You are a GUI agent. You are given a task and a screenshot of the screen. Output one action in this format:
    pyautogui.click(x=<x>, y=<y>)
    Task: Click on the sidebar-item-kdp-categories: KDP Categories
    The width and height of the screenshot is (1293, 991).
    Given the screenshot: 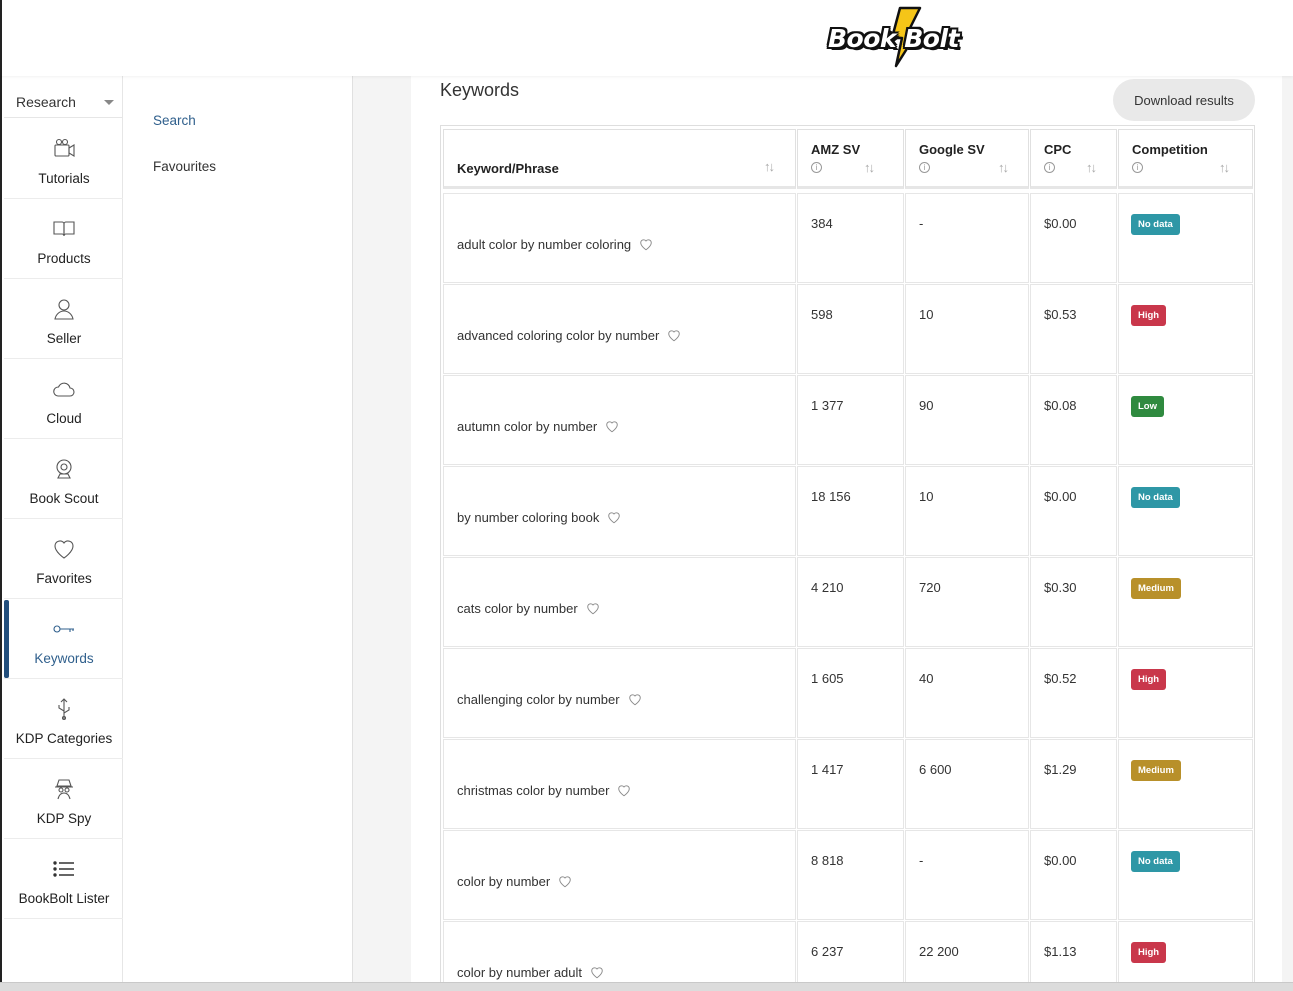 What is the action you would take?
    pyautogui.click(x=64, y=719)
    